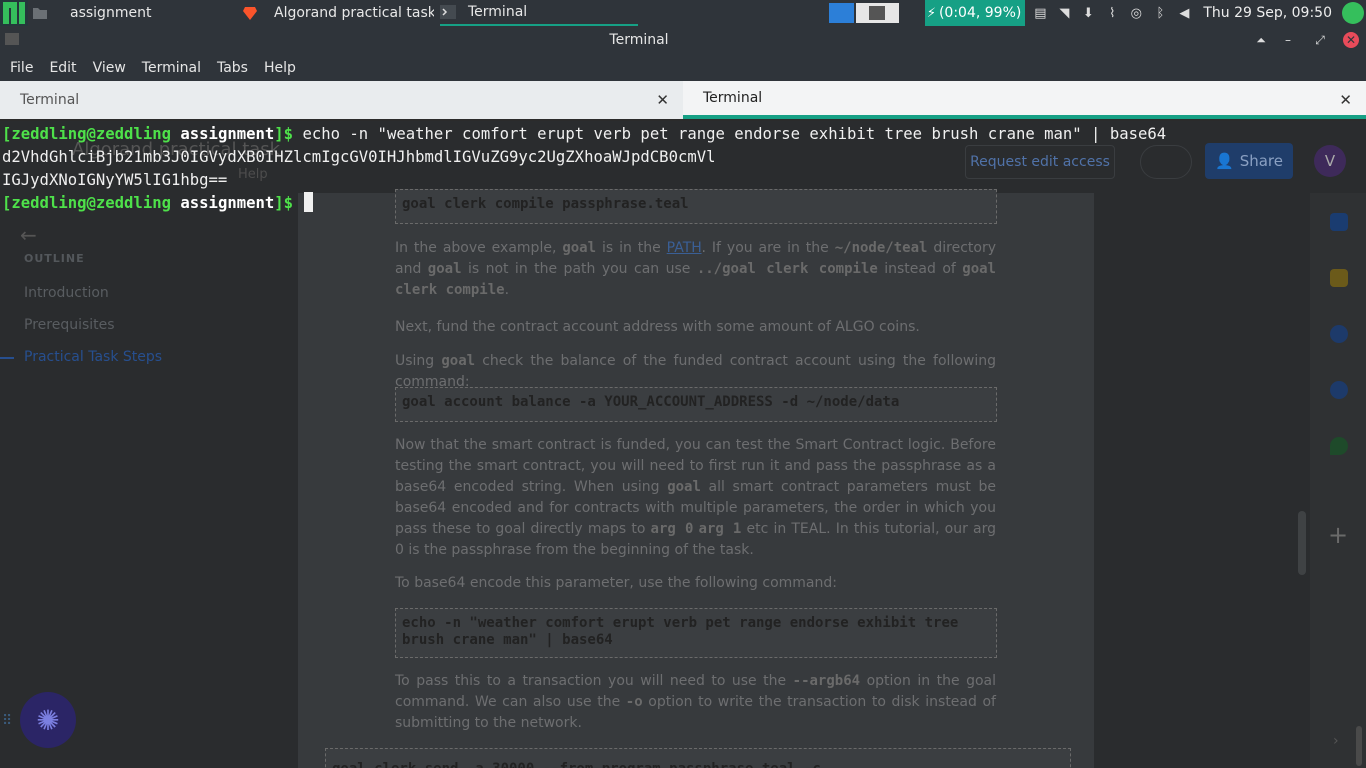 The height and width of the screenshot is (768, 1366). Describe the element at coordinates (1160, 13) in the screenshot. I see `bluetooth-icon: ᛒ` at that location.